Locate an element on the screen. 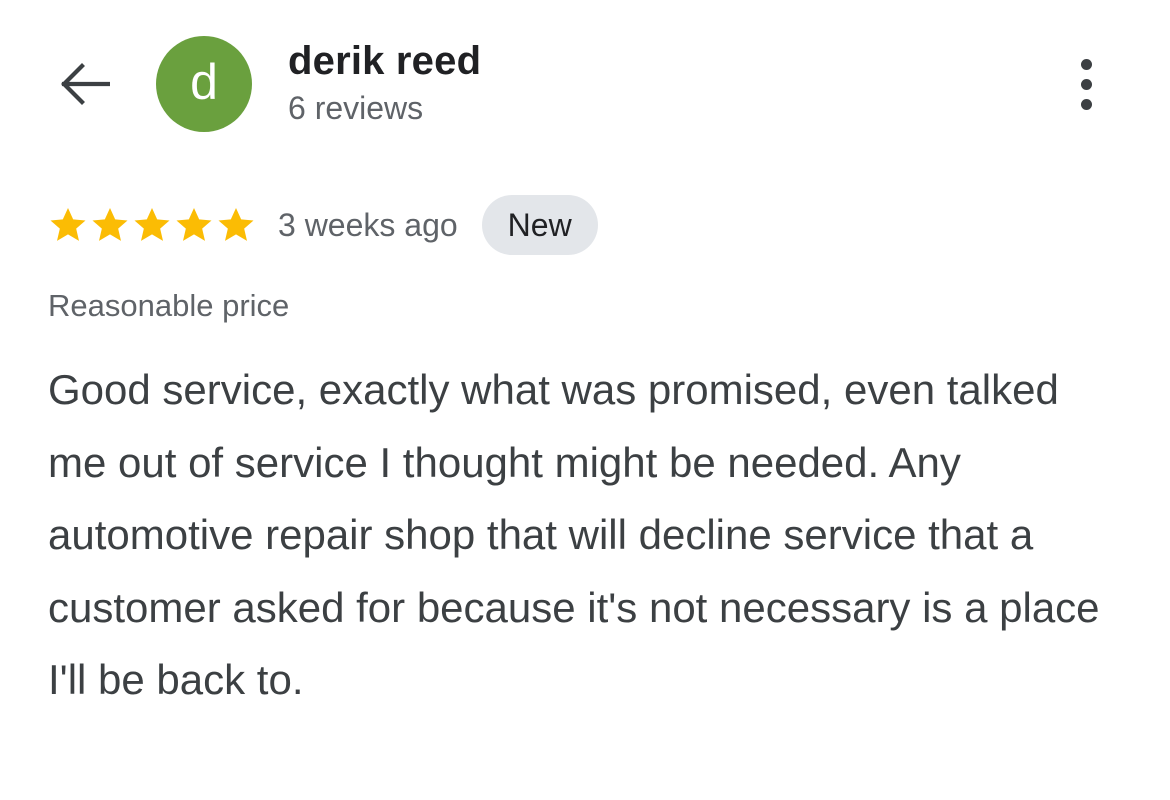 The height and width of the screenshot is (800, 1170). new-badge: New is located at coordinates (539, 225).